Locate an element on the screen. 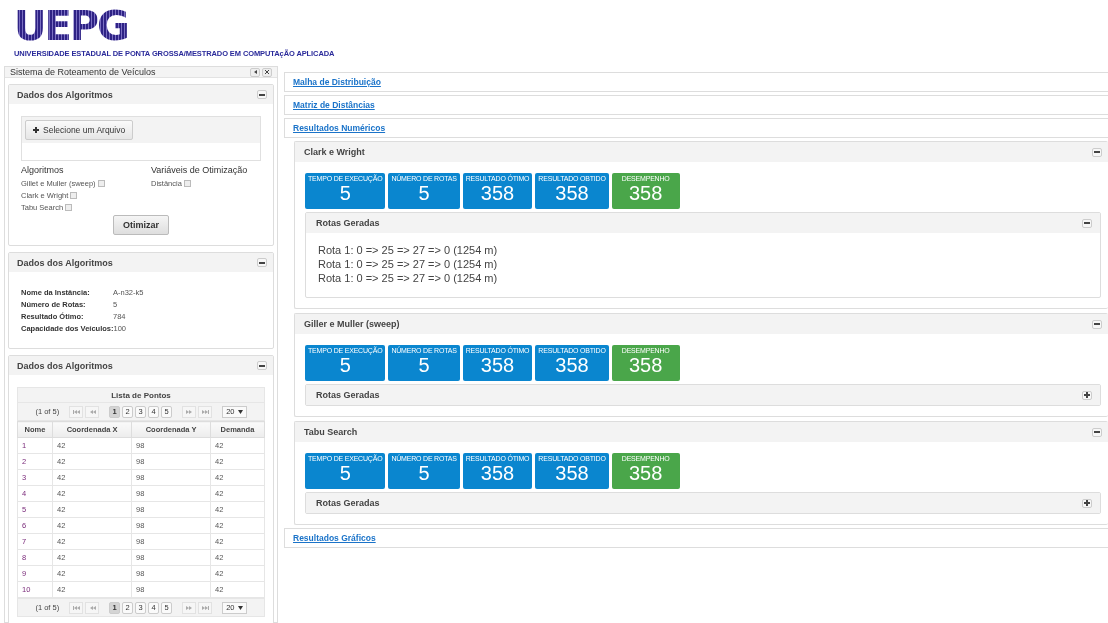 This screenshot has height=623, width=1108. panel-title: Tabu Search is located at coordinates (331, 432).